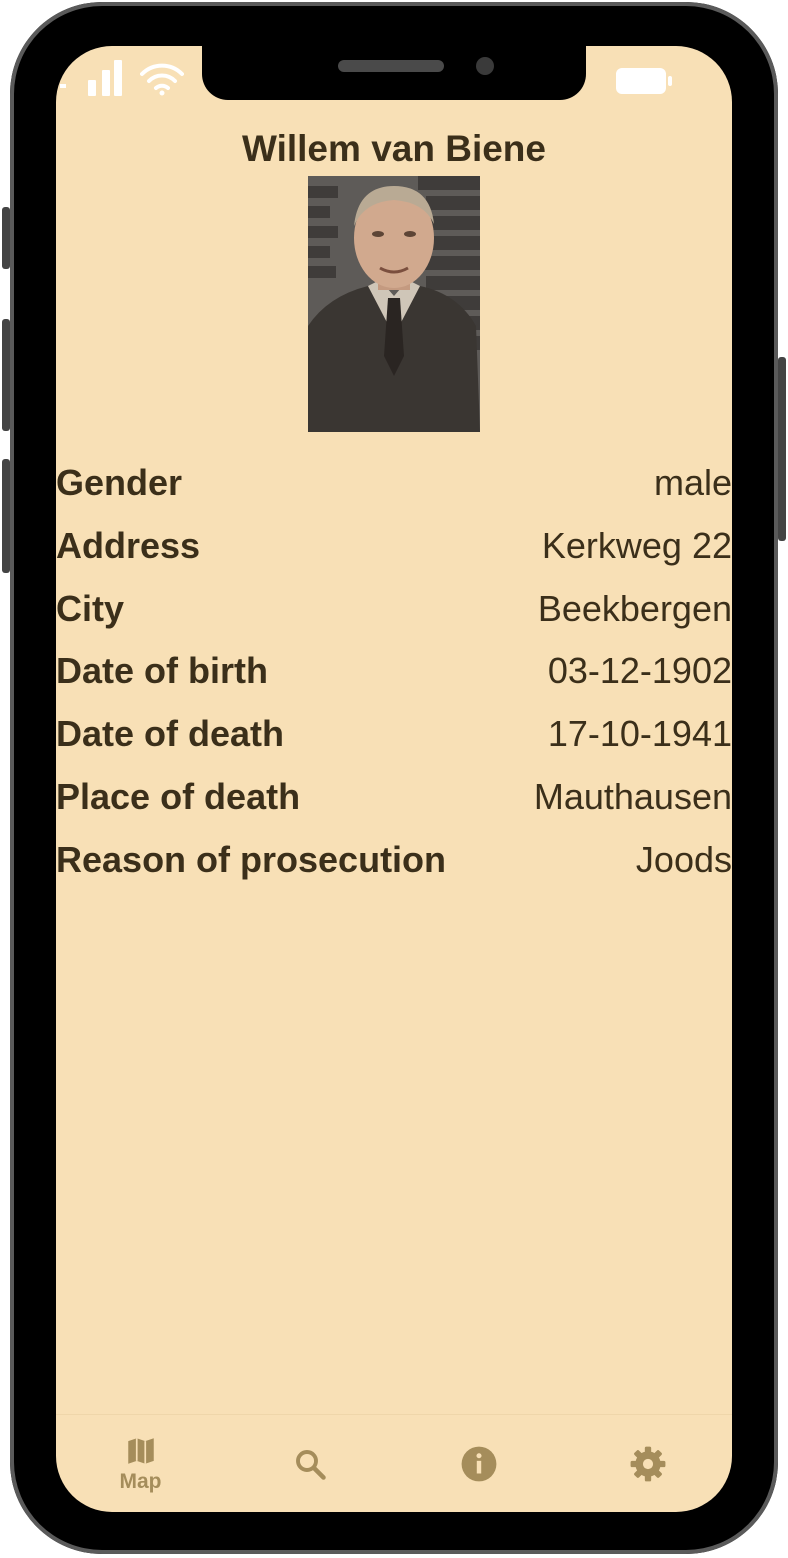 The image size is (788, 1558). Describe the element at coordinates (391, 66) in the screenshot. I see `speaker-grille` at that location.